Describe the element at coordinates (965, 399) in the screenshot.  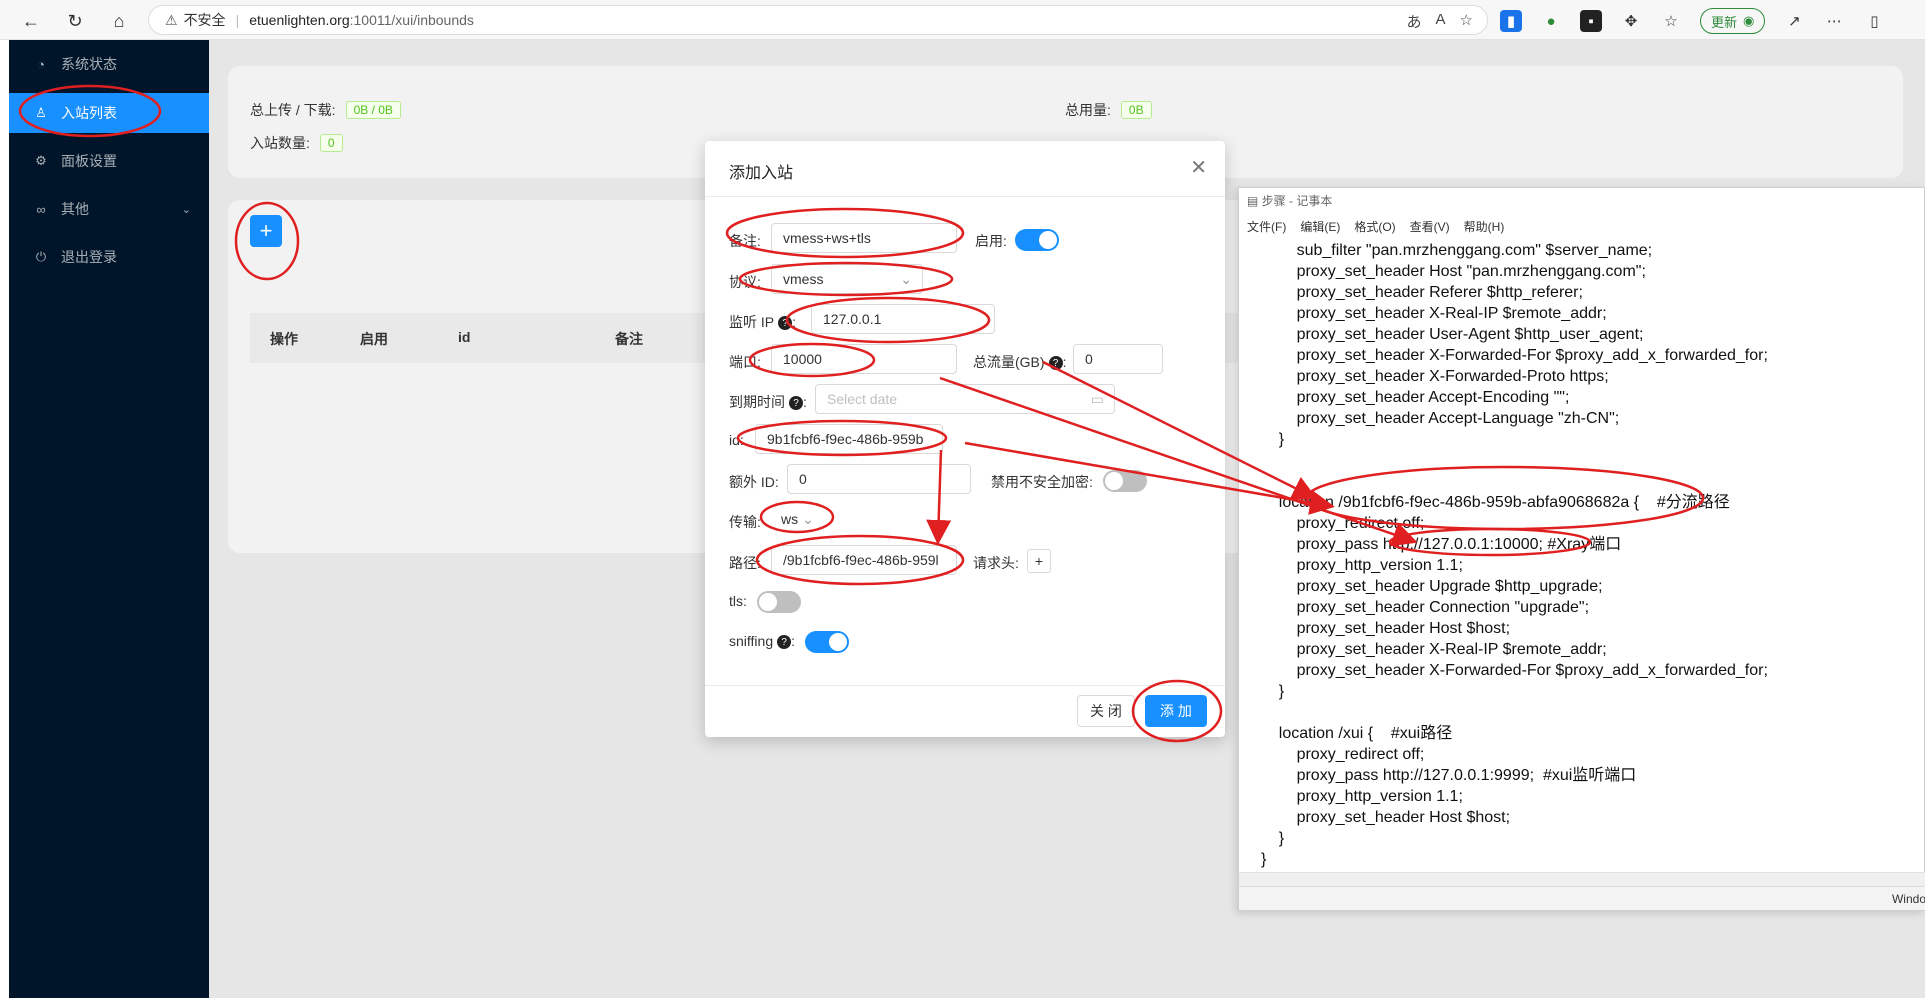
I see `expire-date-picker: Select date ▭` at that location.